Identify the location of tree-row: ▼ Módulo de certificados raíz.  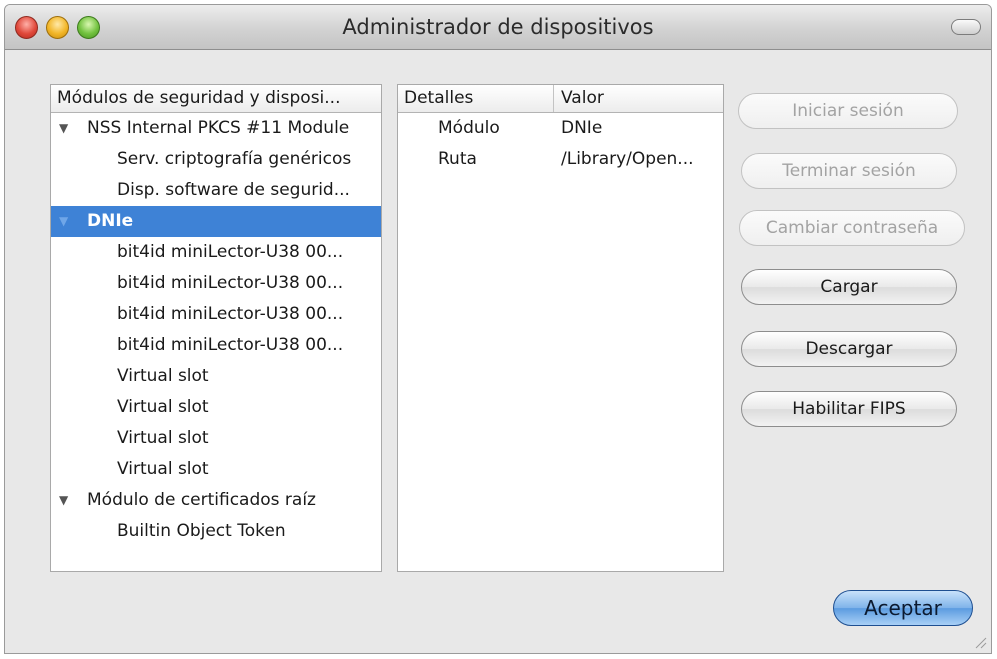
(216, 500).